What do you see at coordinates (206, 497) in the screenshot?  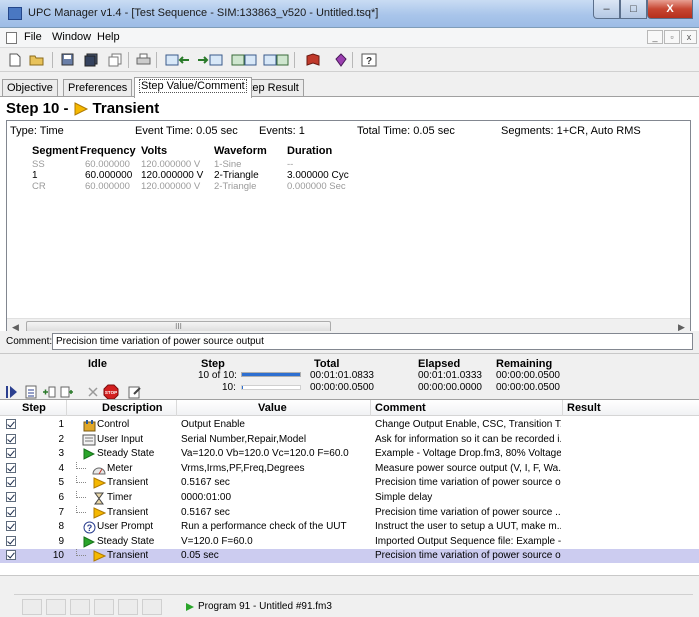 I see `step-value: 0000:01:00` at bounding box center [206, 497].